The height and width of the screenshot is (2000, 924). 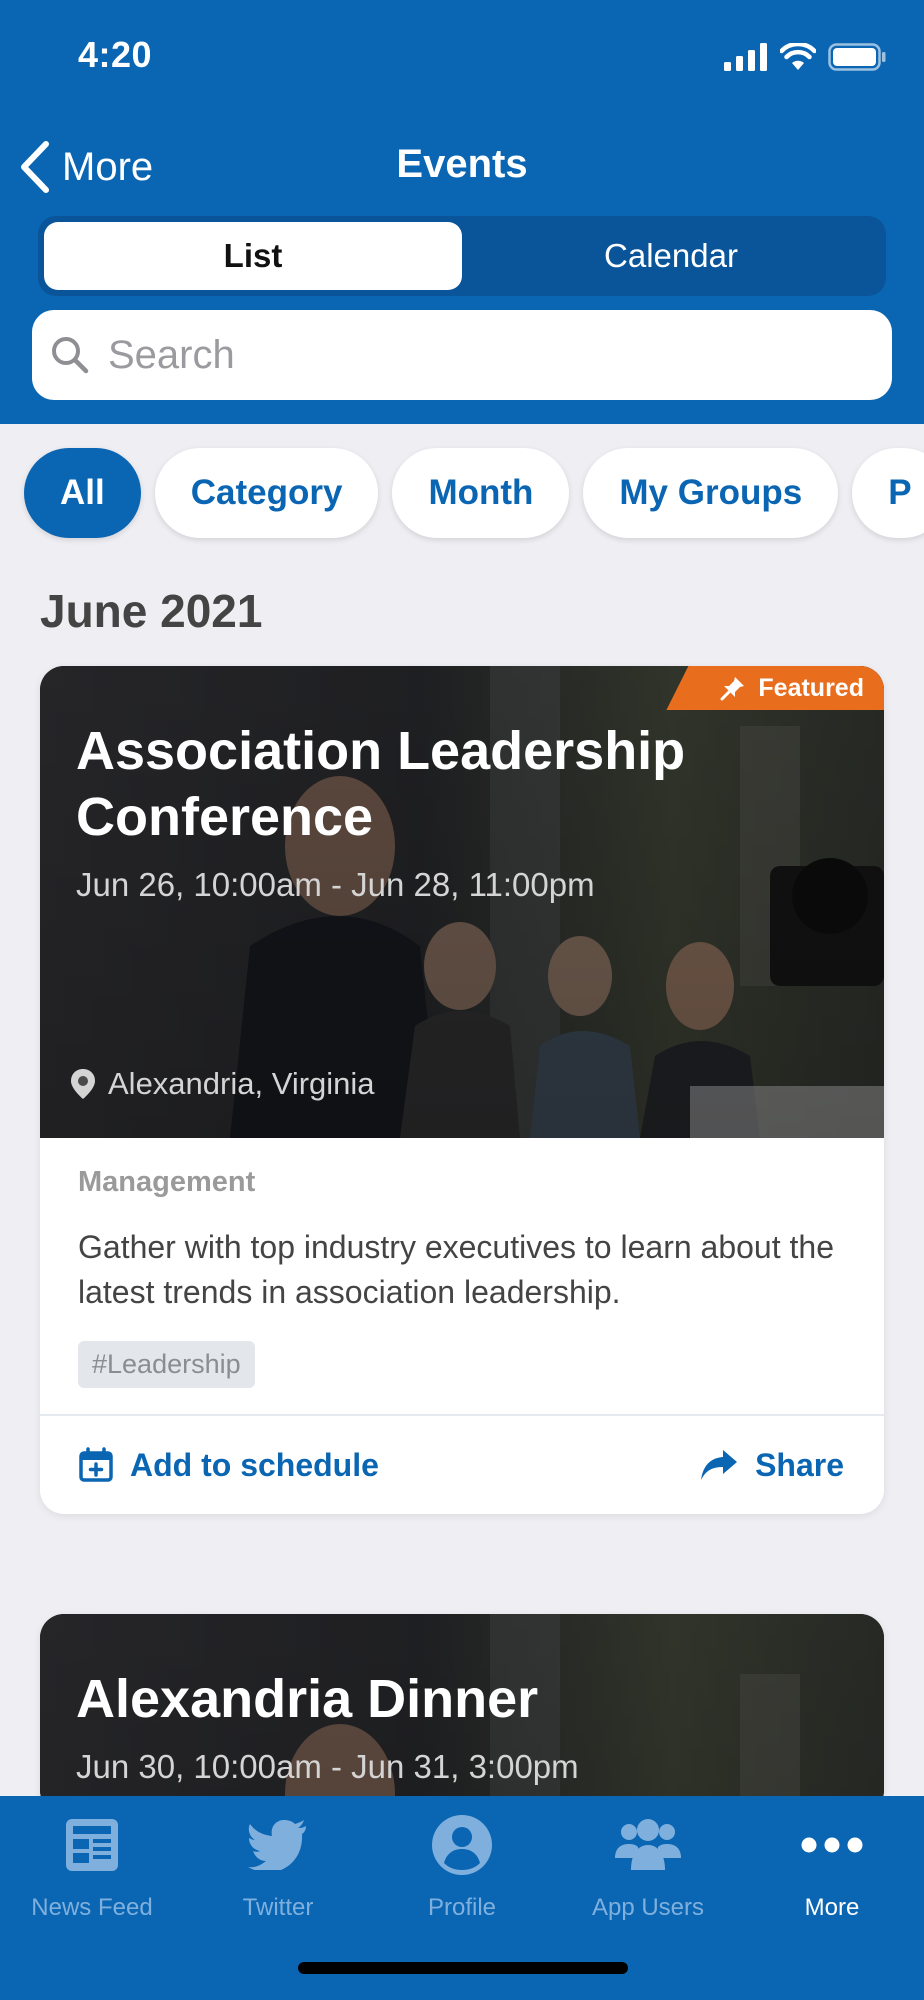 What do you see at coordinates (278, 1907) in the screenshot?
I see `tab-label: Twitter` at bounding box center [278, 1907].